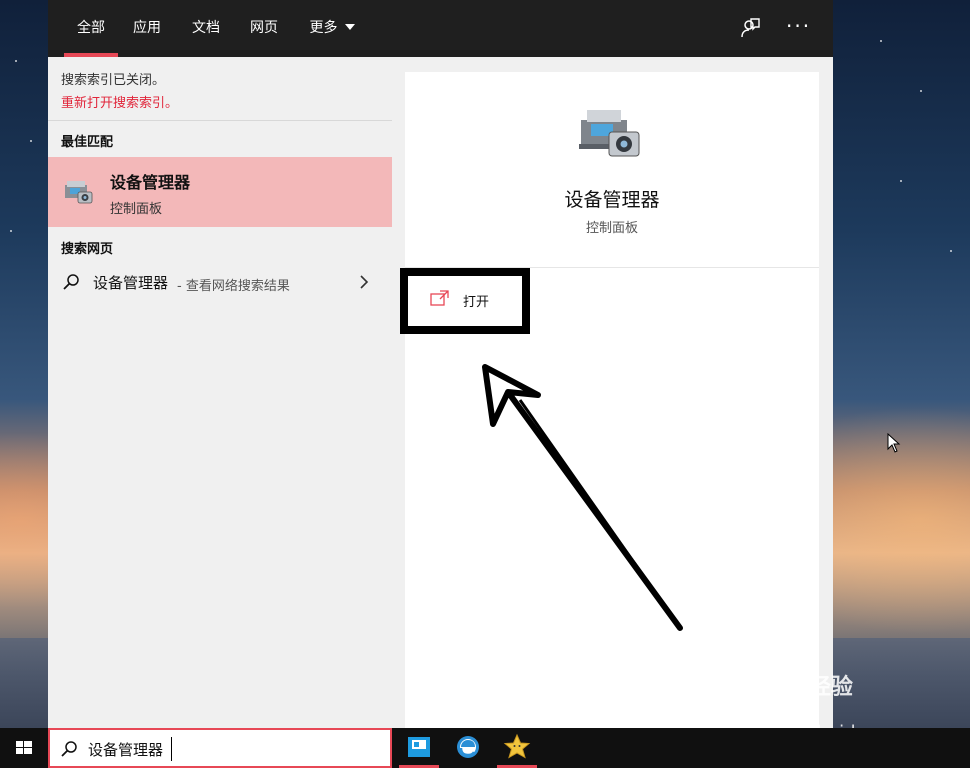  What do you see at coordinates (439, 298) in the screenshot?
I see `open-icon` at bounding box center [439, 298].